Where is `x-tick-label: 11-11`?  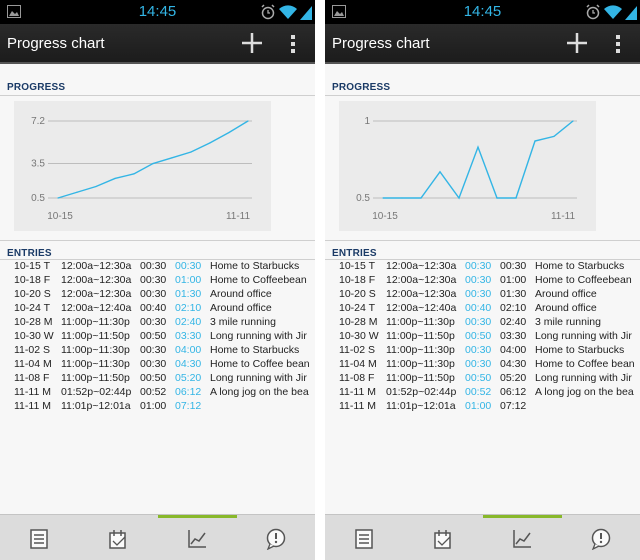
x-tick-label: 11-11 is located at coordinates (563, 216).